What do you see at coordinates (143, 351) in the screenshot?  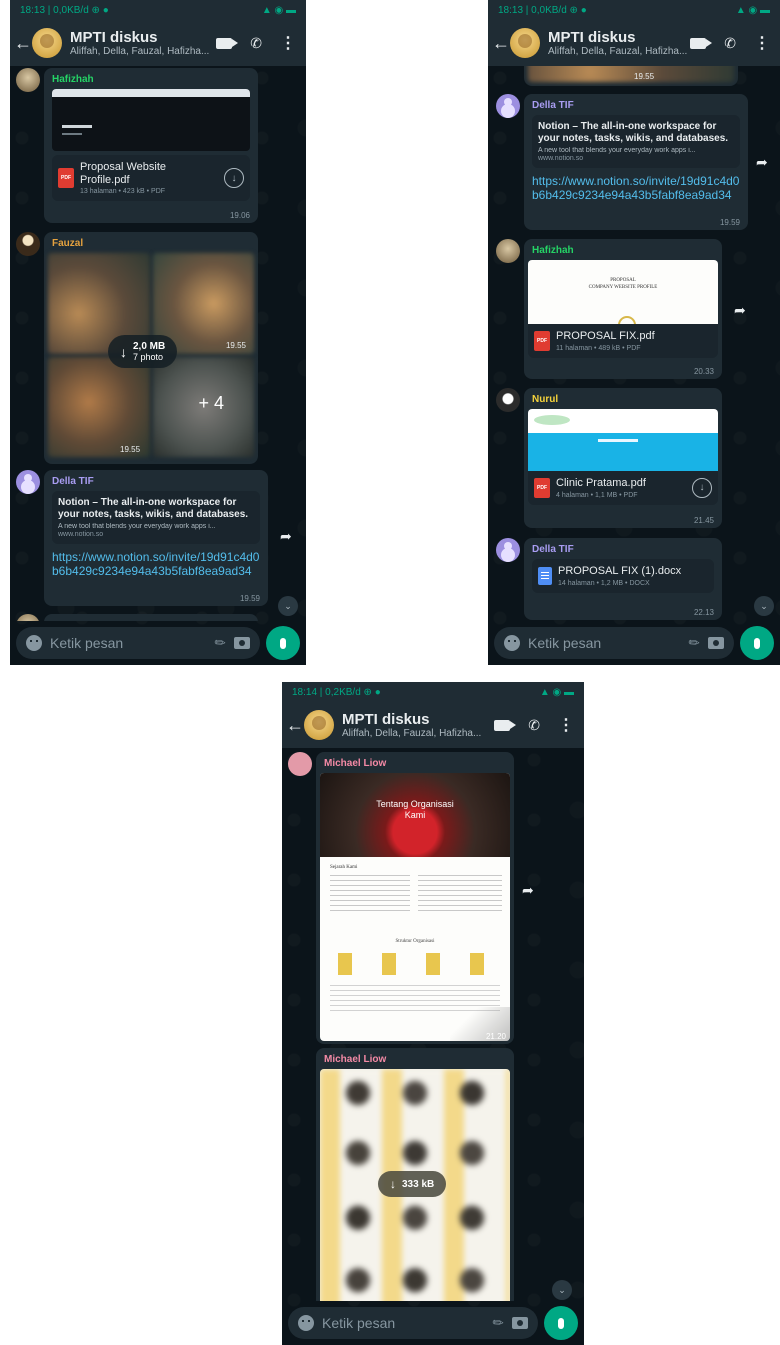 I see `download-pill: ↓ 2,0 MB 7 photo` at bounding box center [143, 351].